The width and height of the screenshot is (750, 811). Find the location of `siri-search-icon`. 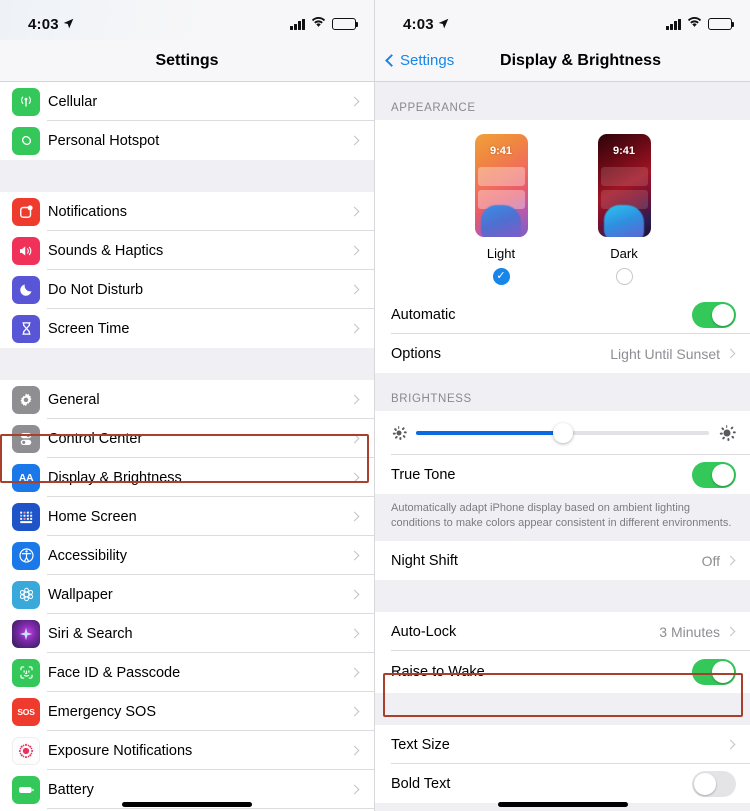

siri-search-icon is located at coordinates (26, 633).